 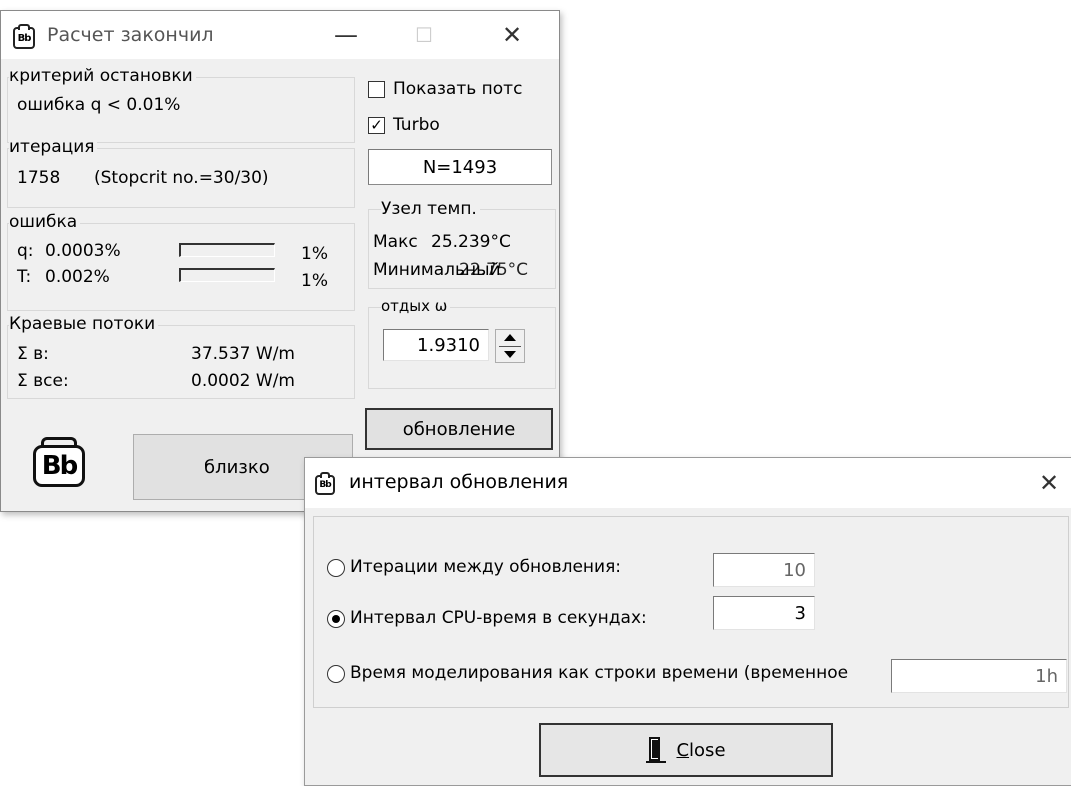 I want to click on radio-cpu-time, so click(x=336, y=619).